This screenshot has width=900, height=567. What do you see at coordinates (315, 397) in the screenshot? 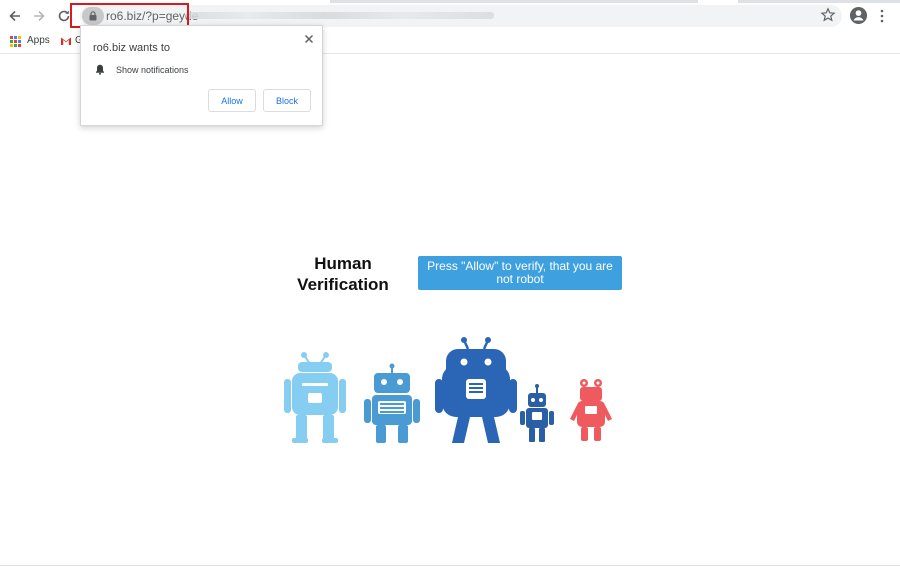
I see `robot-light-blue-icon` at bounding box center [315, 397].